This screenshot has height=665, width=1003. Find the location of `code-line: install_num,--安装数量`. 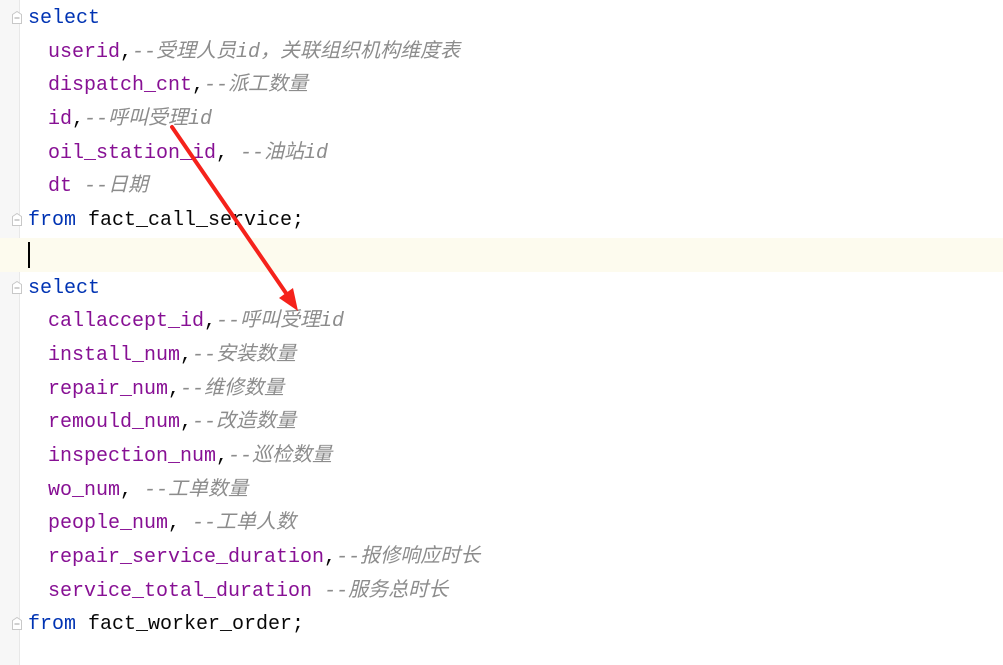

code-line: install_num,--安装数量 is located at coordinates (501, 356).